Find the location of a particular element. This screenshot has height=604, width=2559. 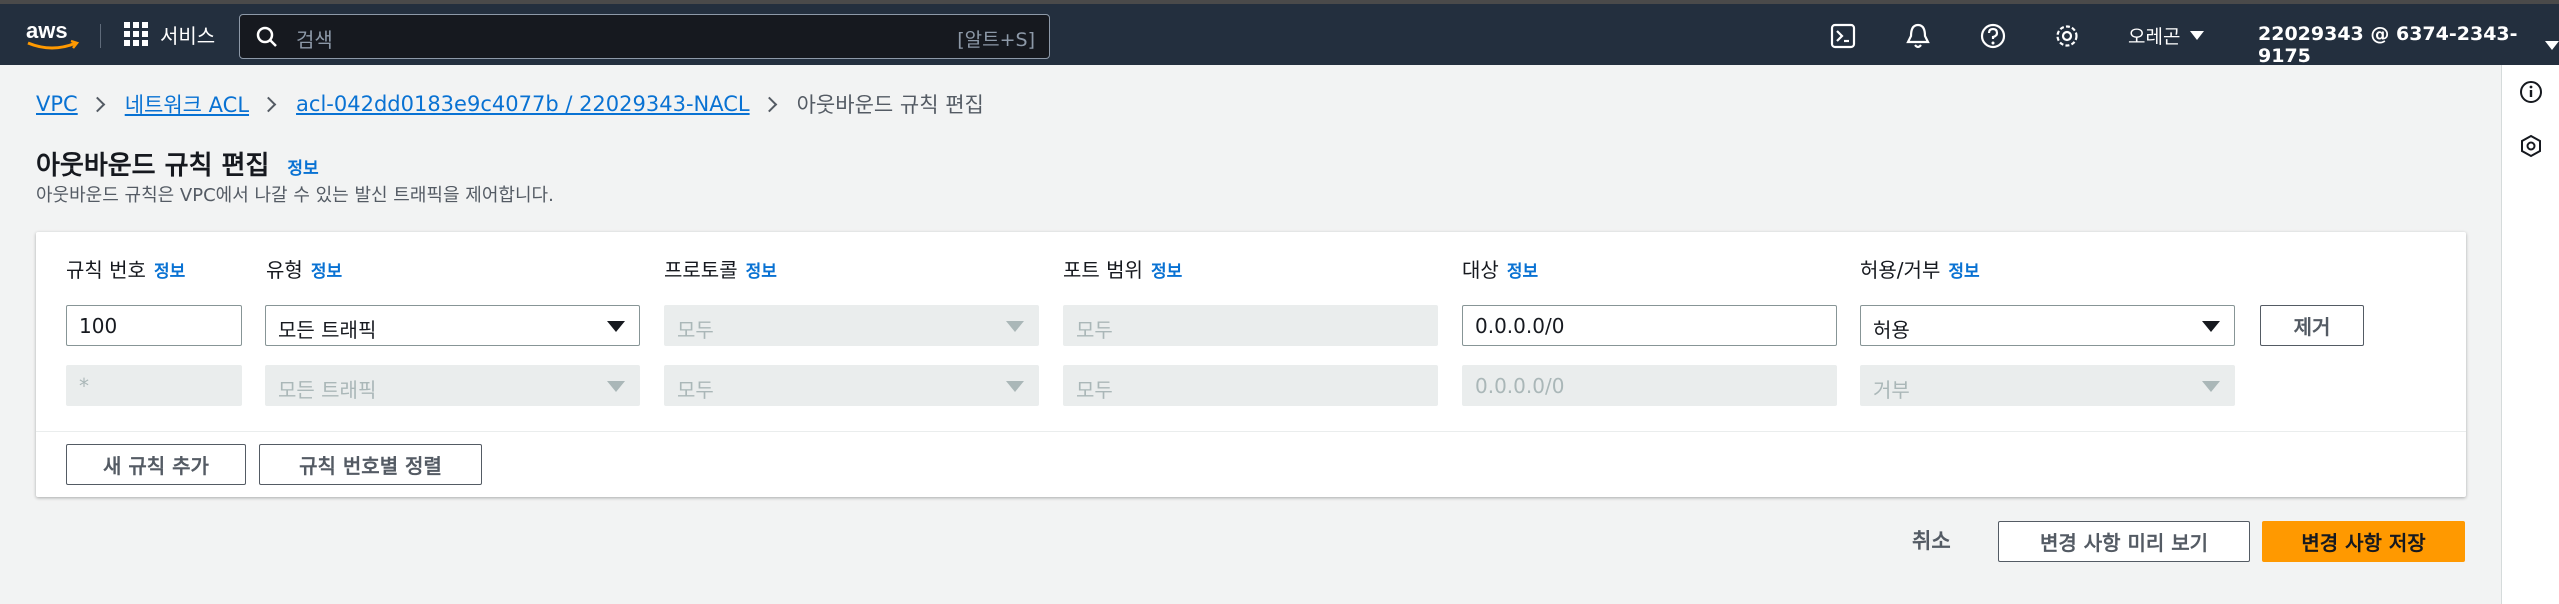

account-menu: 22029343 @ 6374-2343-9175 is located at coordinates (2408, 45).